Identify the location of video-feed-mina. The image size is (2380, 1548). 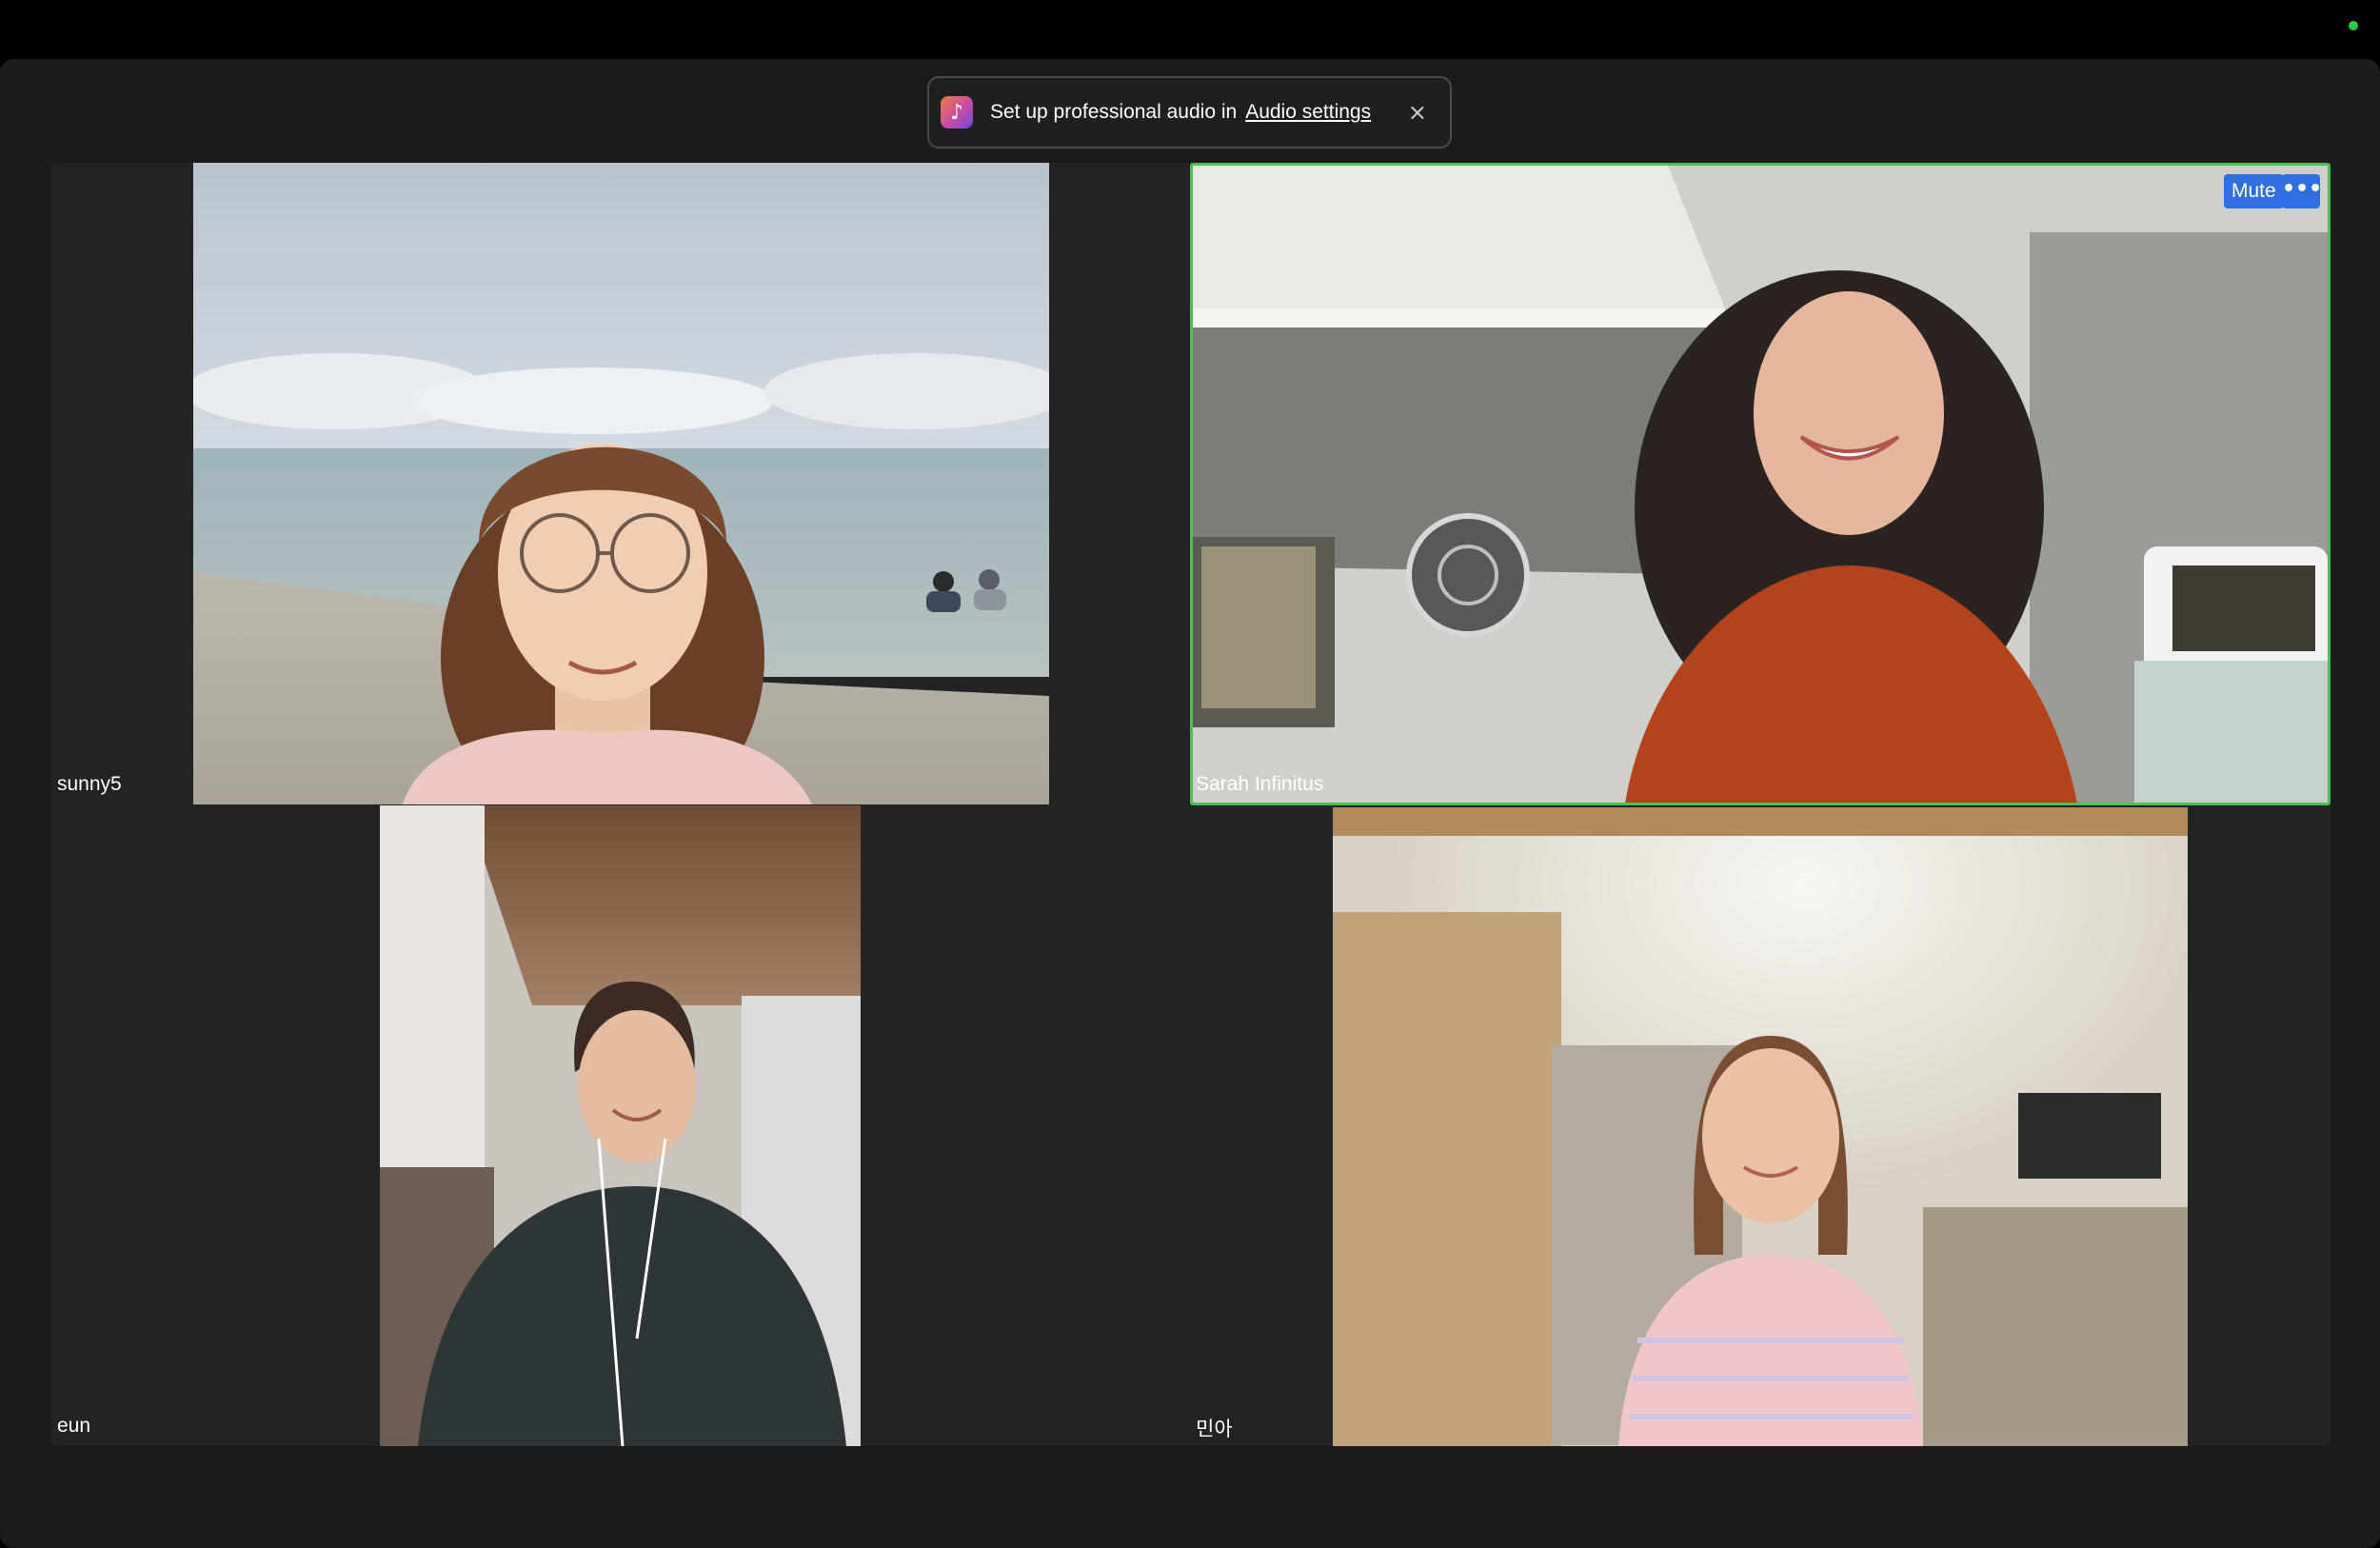
(1760, 1126).